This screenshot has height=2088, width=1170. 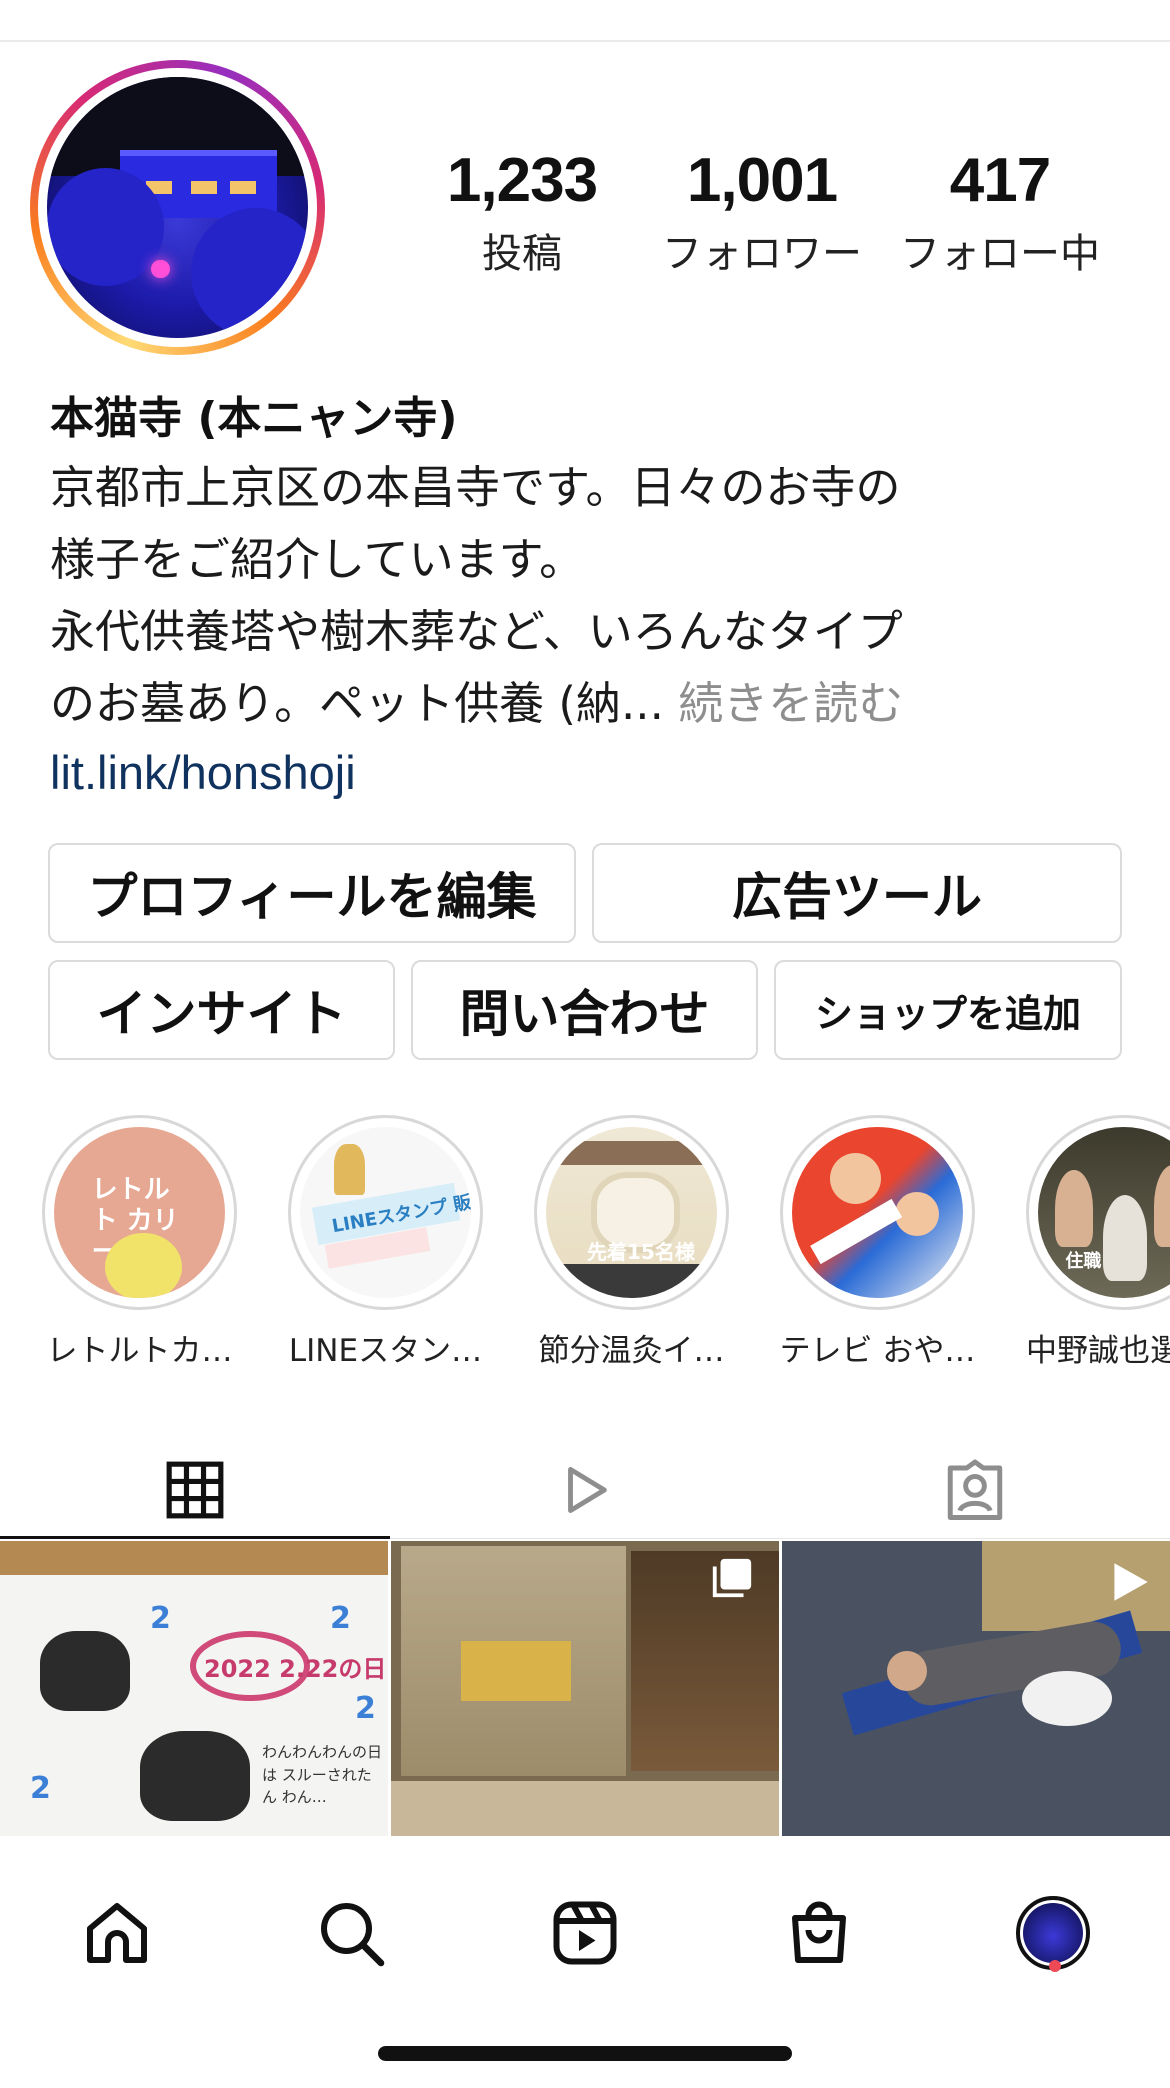 What do you see at coordinates (195, 1537) in the screenshot?
I see `active-tab-indicator` at bounding box center [195, 1537].